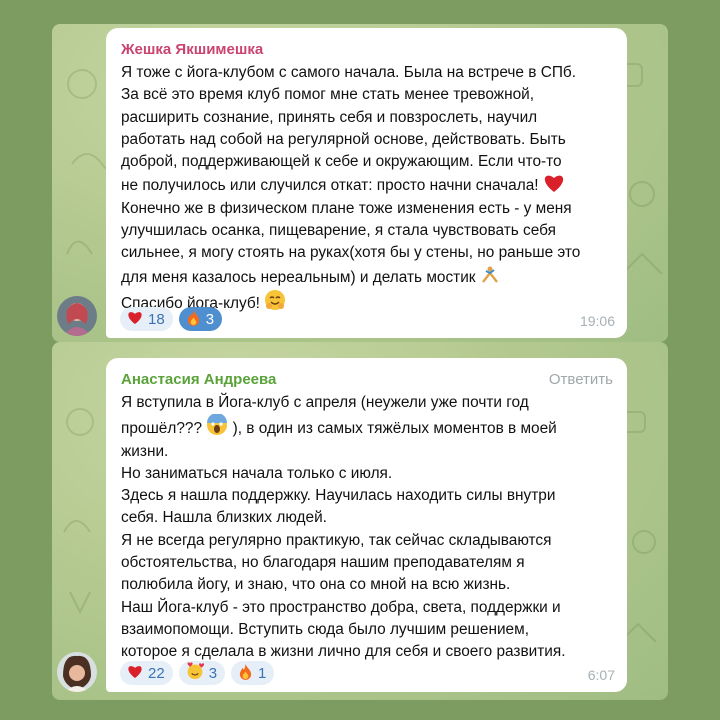  What do you see at coordinates (597, 321) in the screenshot?
I see `message-time: 19:06` at bounding box center [597, 321].